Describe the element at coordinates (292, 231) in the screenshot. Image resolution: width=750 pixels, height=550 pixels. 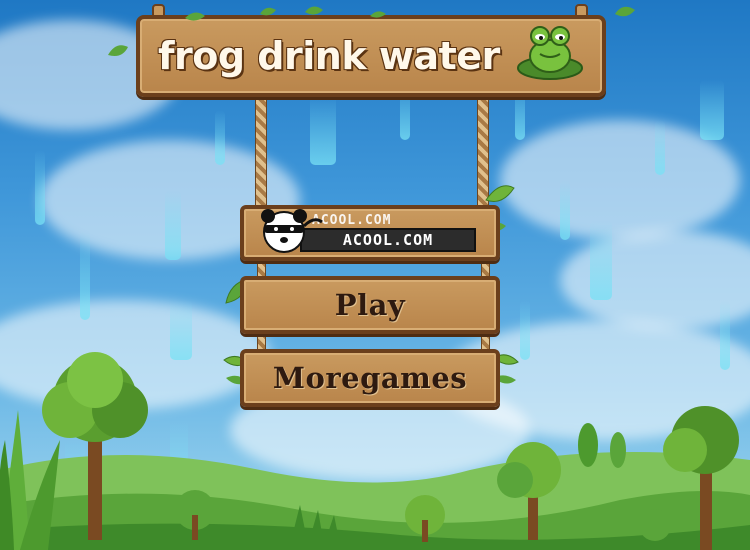
I see `panda-icon` at that location.